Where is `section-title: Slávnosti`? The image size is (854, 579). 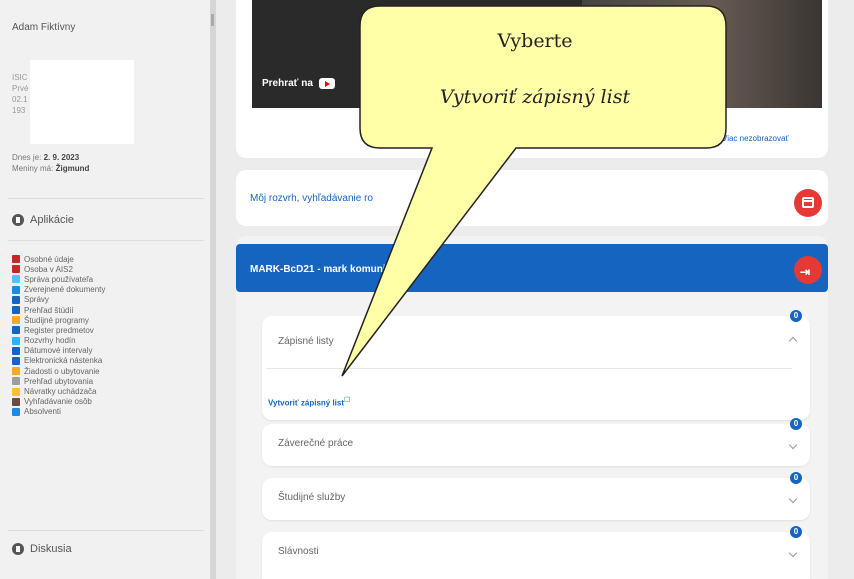 section-title: Slávnosti is located at coordinates (298, 551).